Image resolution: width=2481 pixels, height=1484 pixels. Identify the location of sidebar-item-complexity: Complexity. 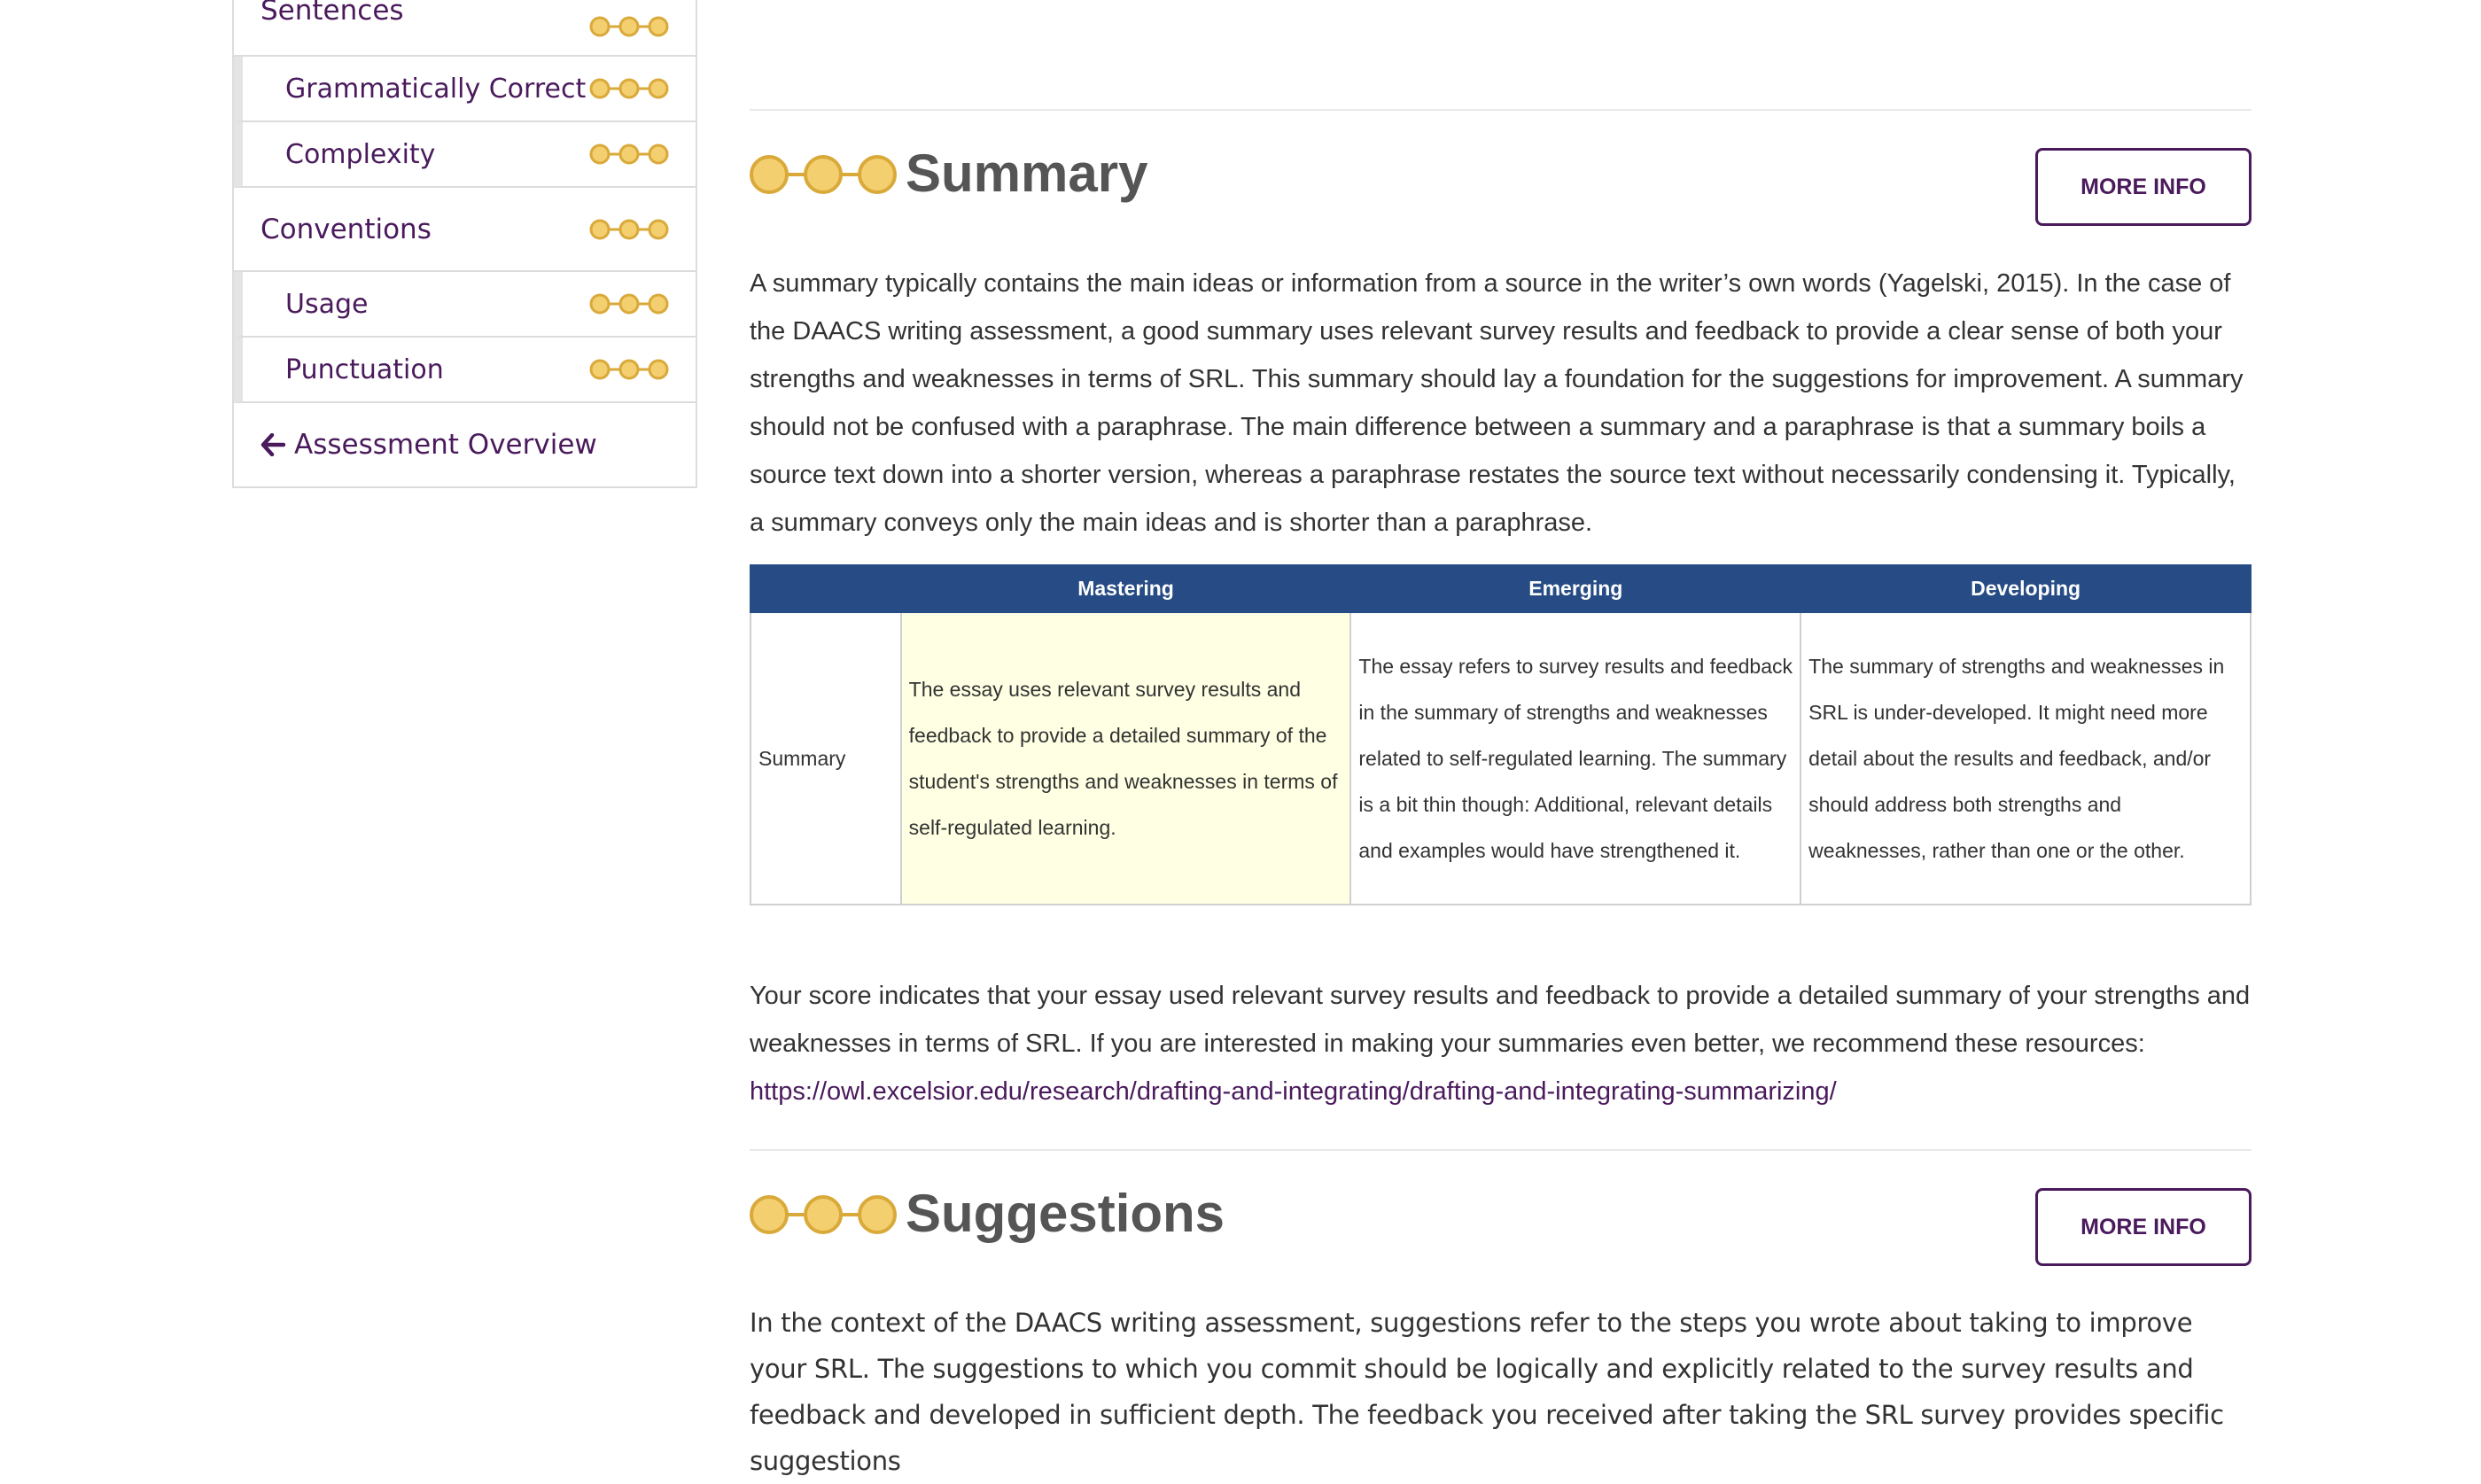
(465, 155).